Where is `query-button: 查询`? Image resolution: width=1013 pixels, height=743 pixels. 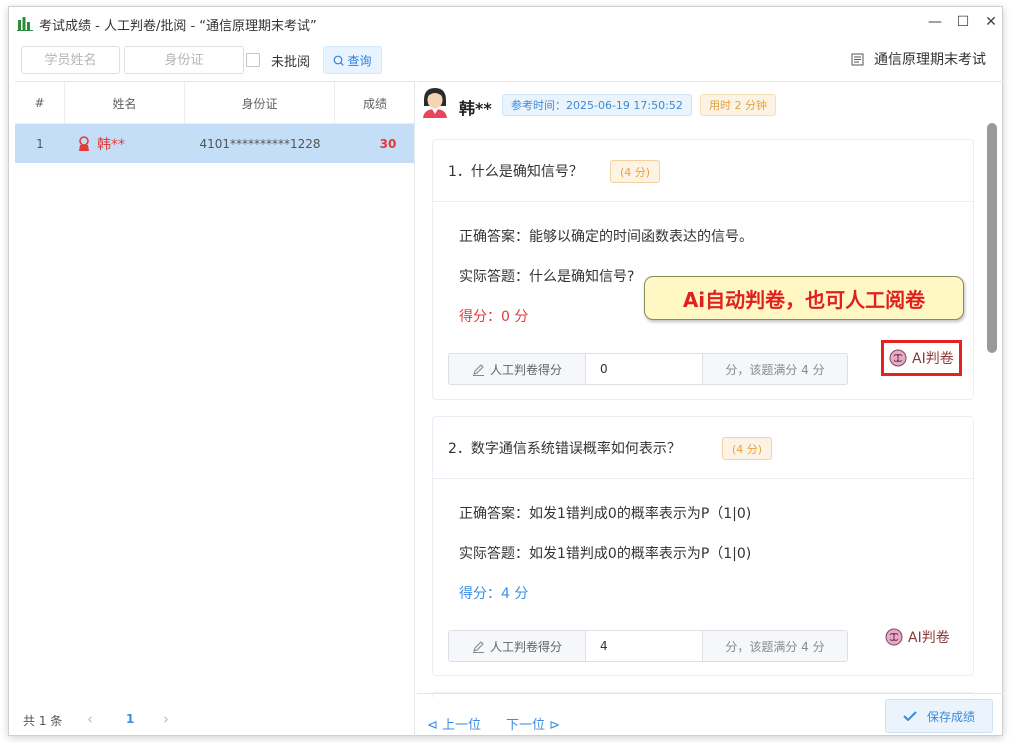 query-button: 查询 is located at coordinates (352, 60).